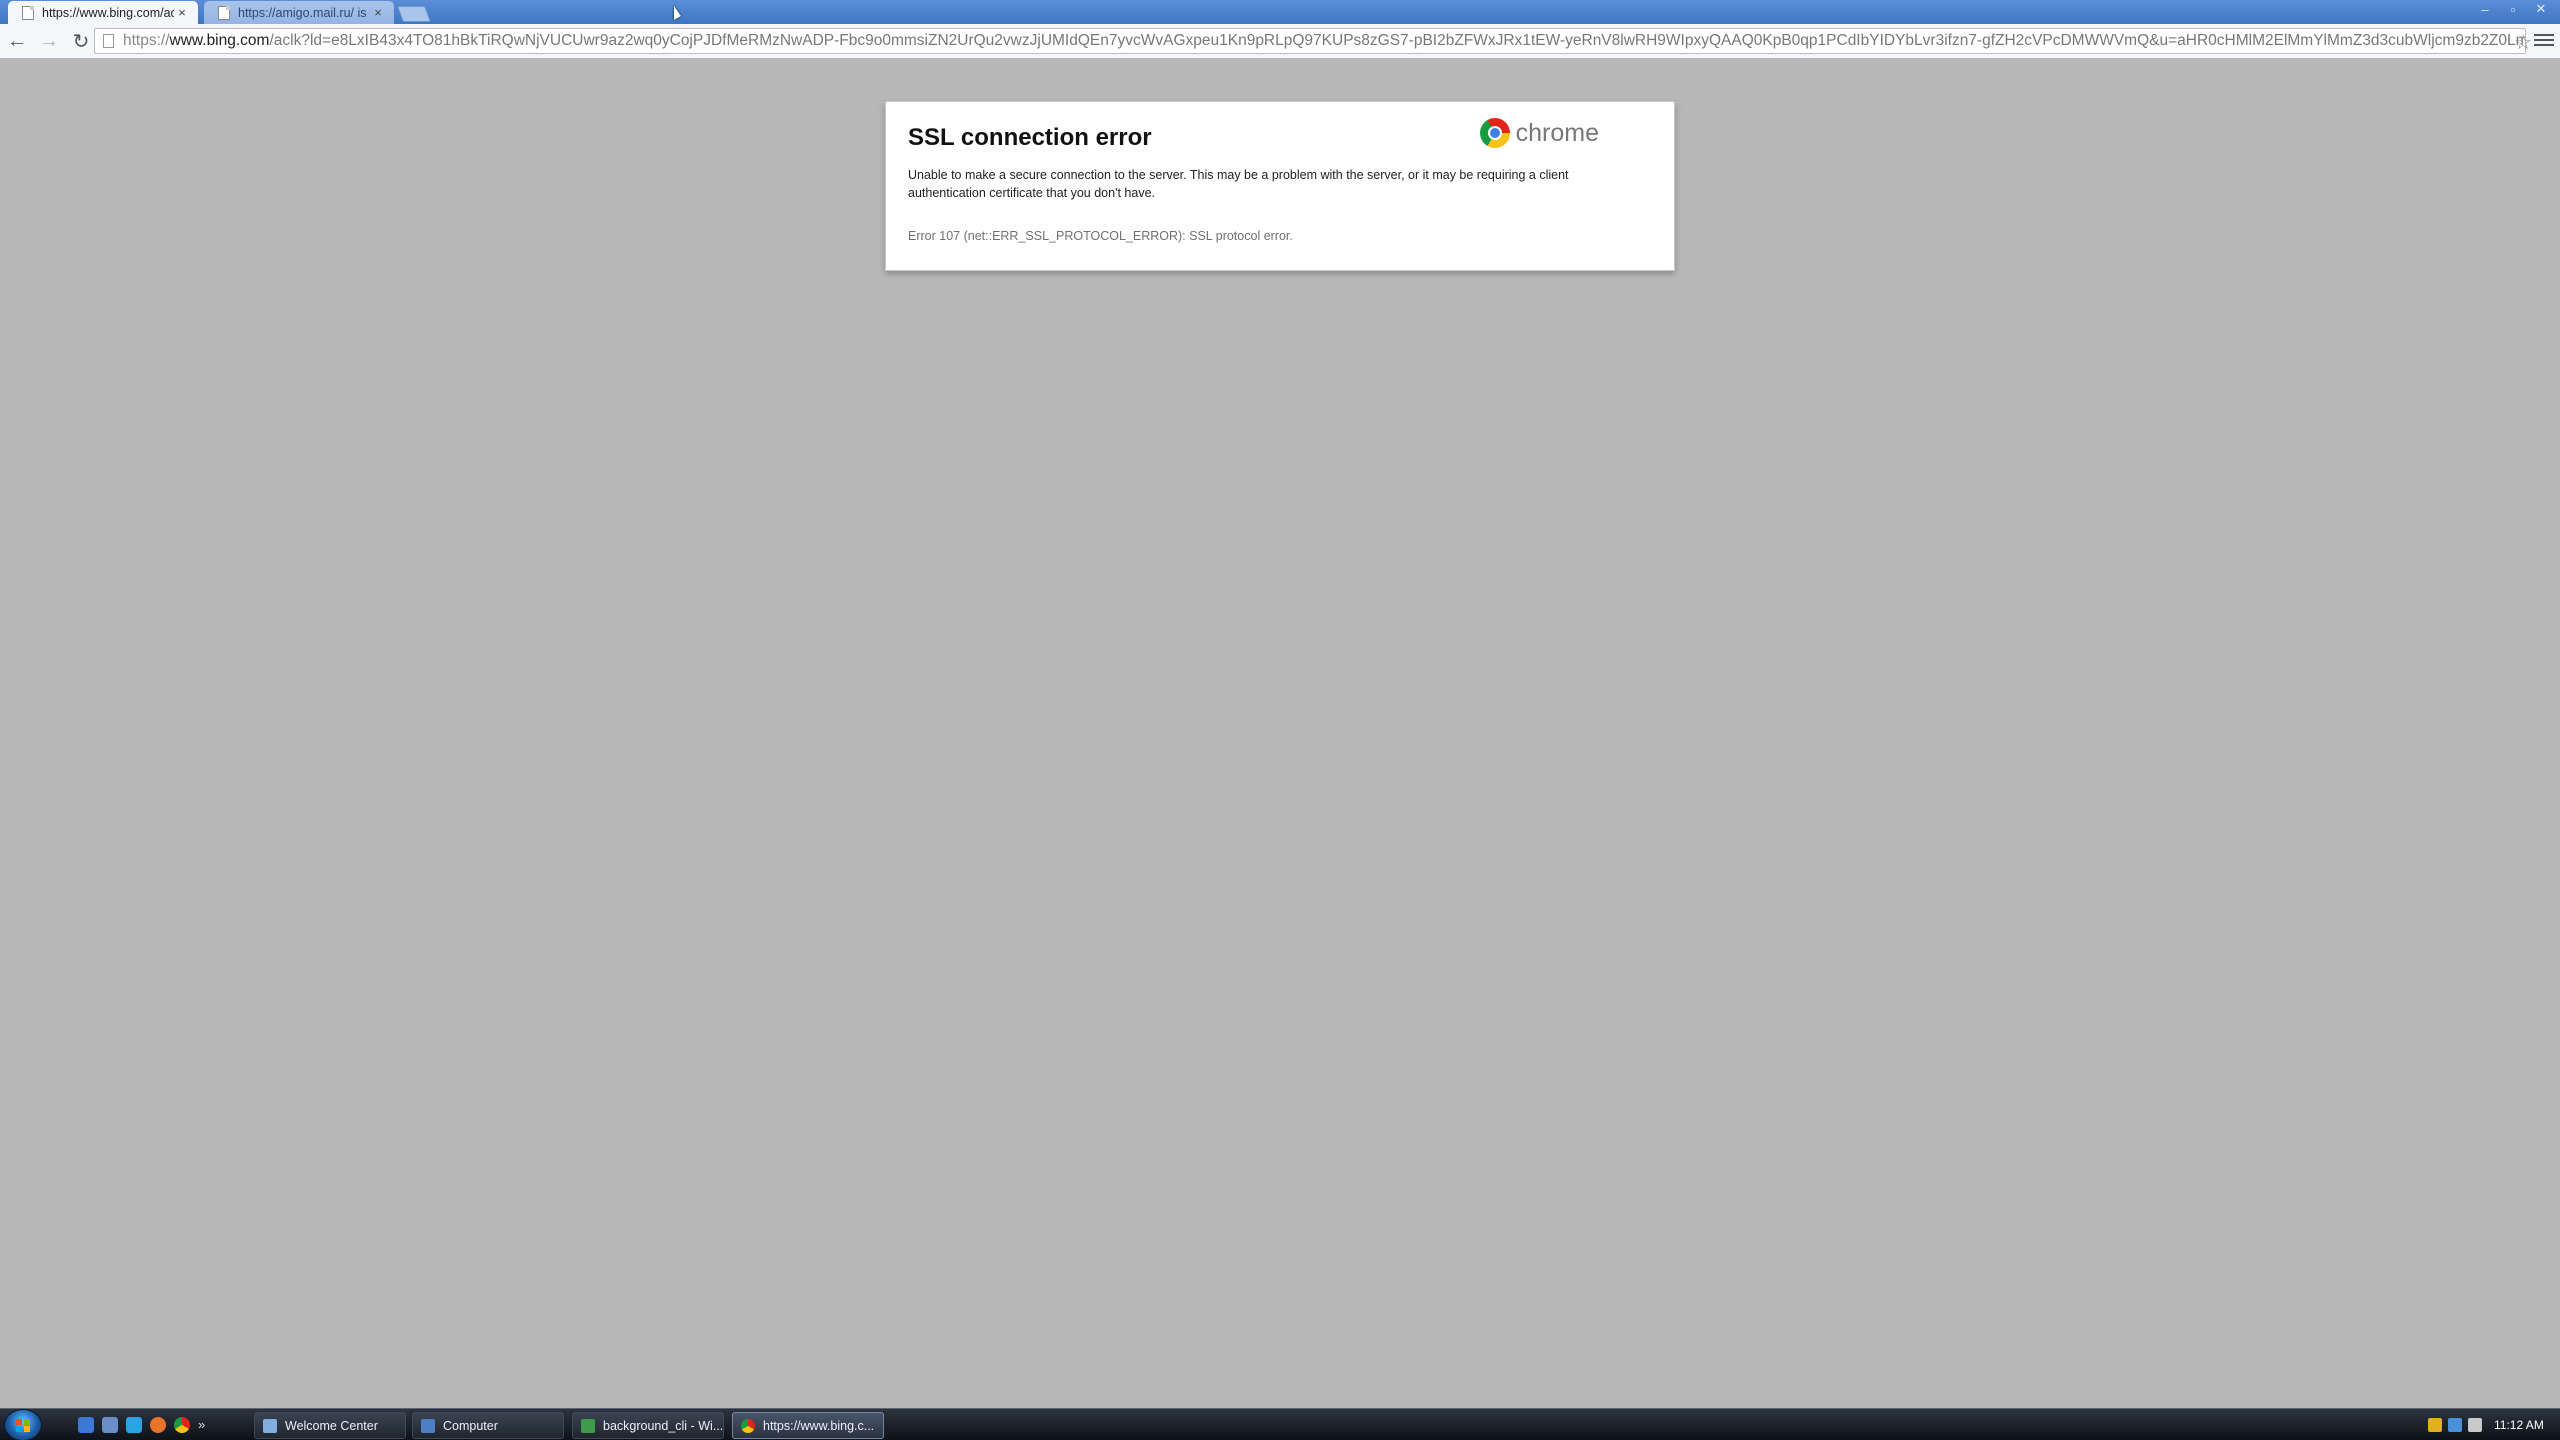 This screenshot has height=1440, width=2560. Describe the element at coordinates (677, 13) in the screenshot. I see `mouse-cursor-icon` at that location.